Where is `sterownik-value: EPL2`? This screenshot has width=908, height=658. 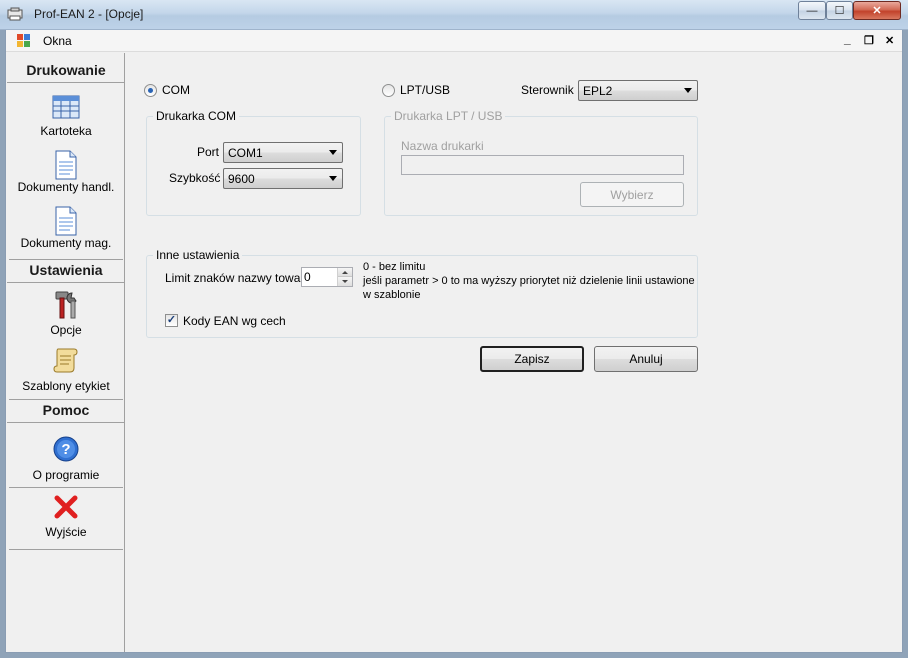 sterownik-value: EPL2 is located at coordinates (598, 91).